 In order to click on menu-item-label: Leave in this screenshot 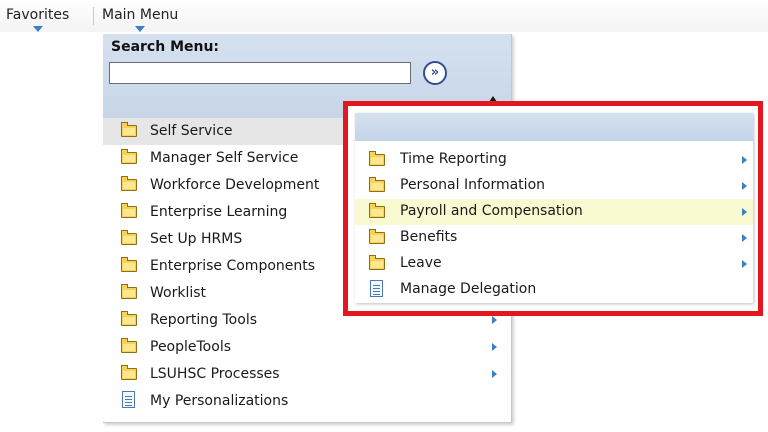, I will do `click(421, 263)`.